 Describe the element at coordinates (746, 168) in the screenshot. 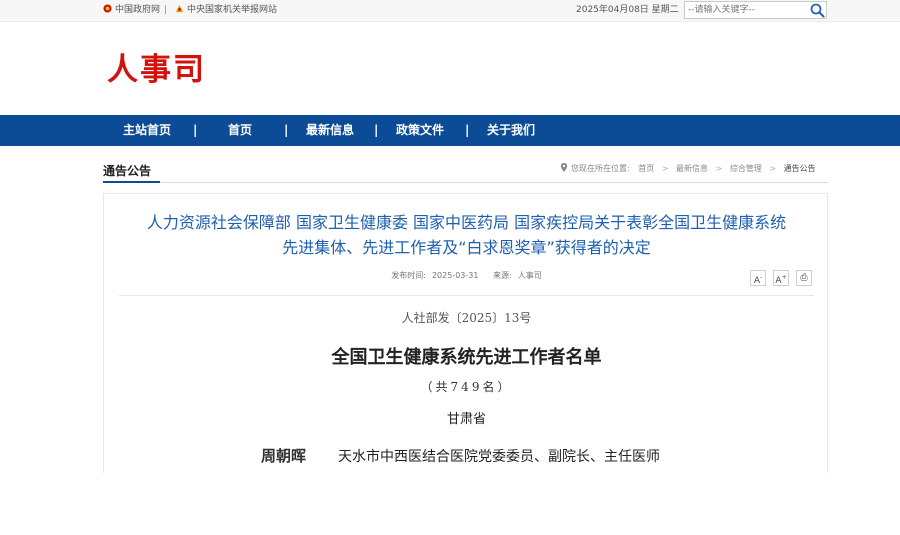

I see `breadcrumb-general: 综合管理` at that location.